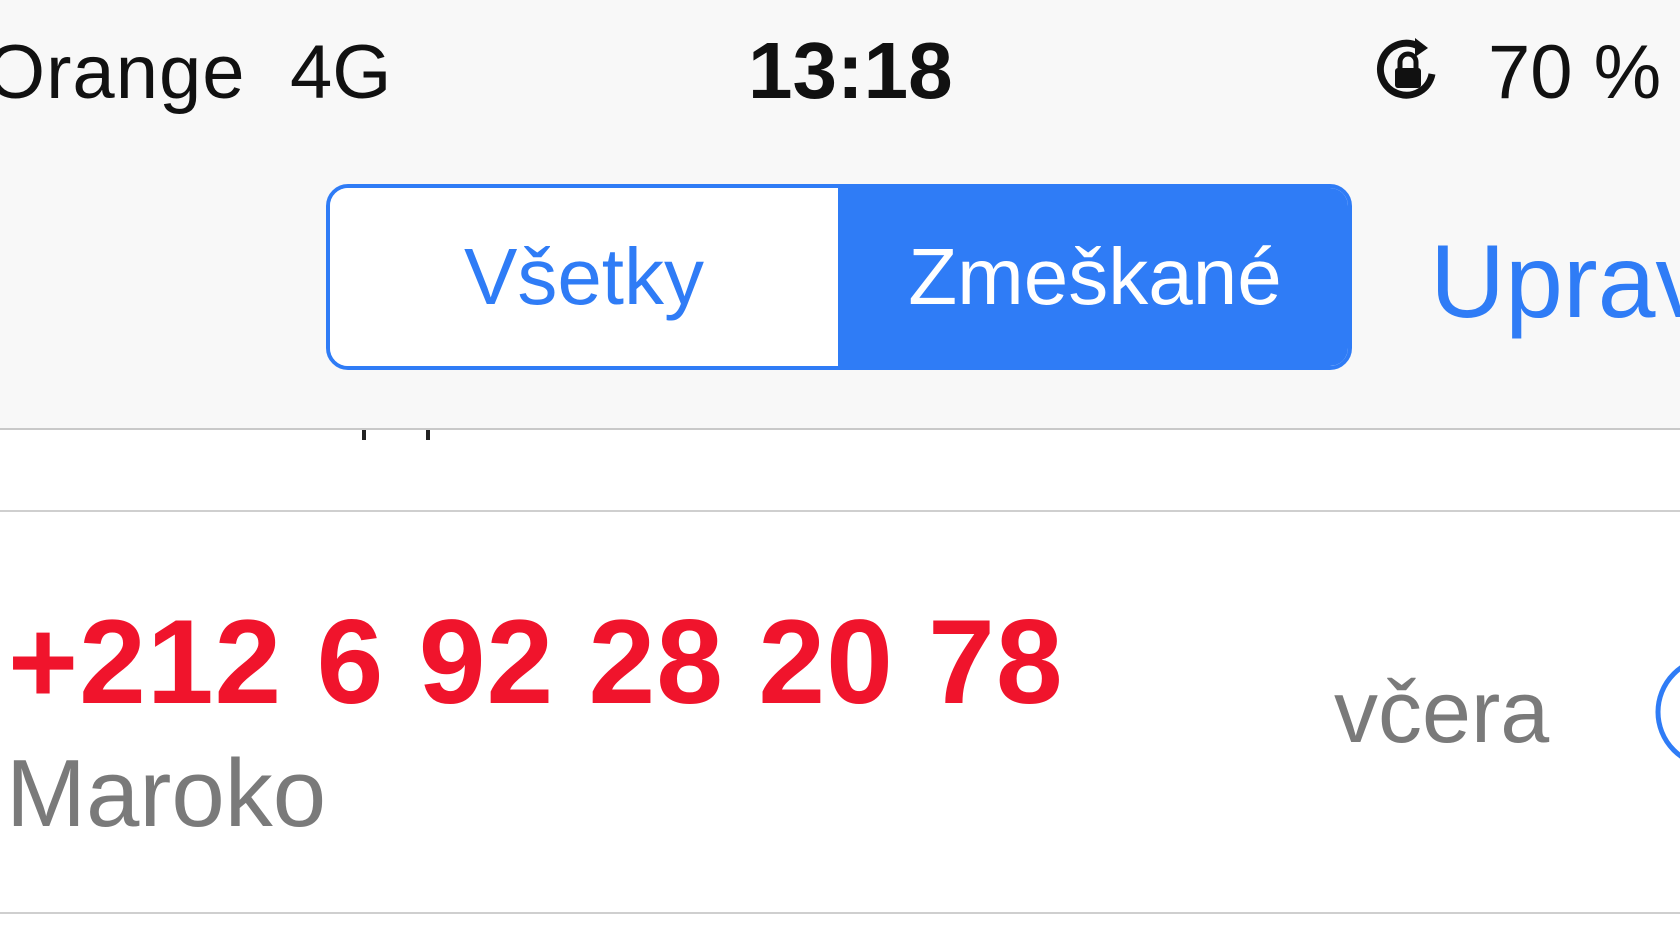  I want to click on rotation-lock-icon, so click(1406, 68).